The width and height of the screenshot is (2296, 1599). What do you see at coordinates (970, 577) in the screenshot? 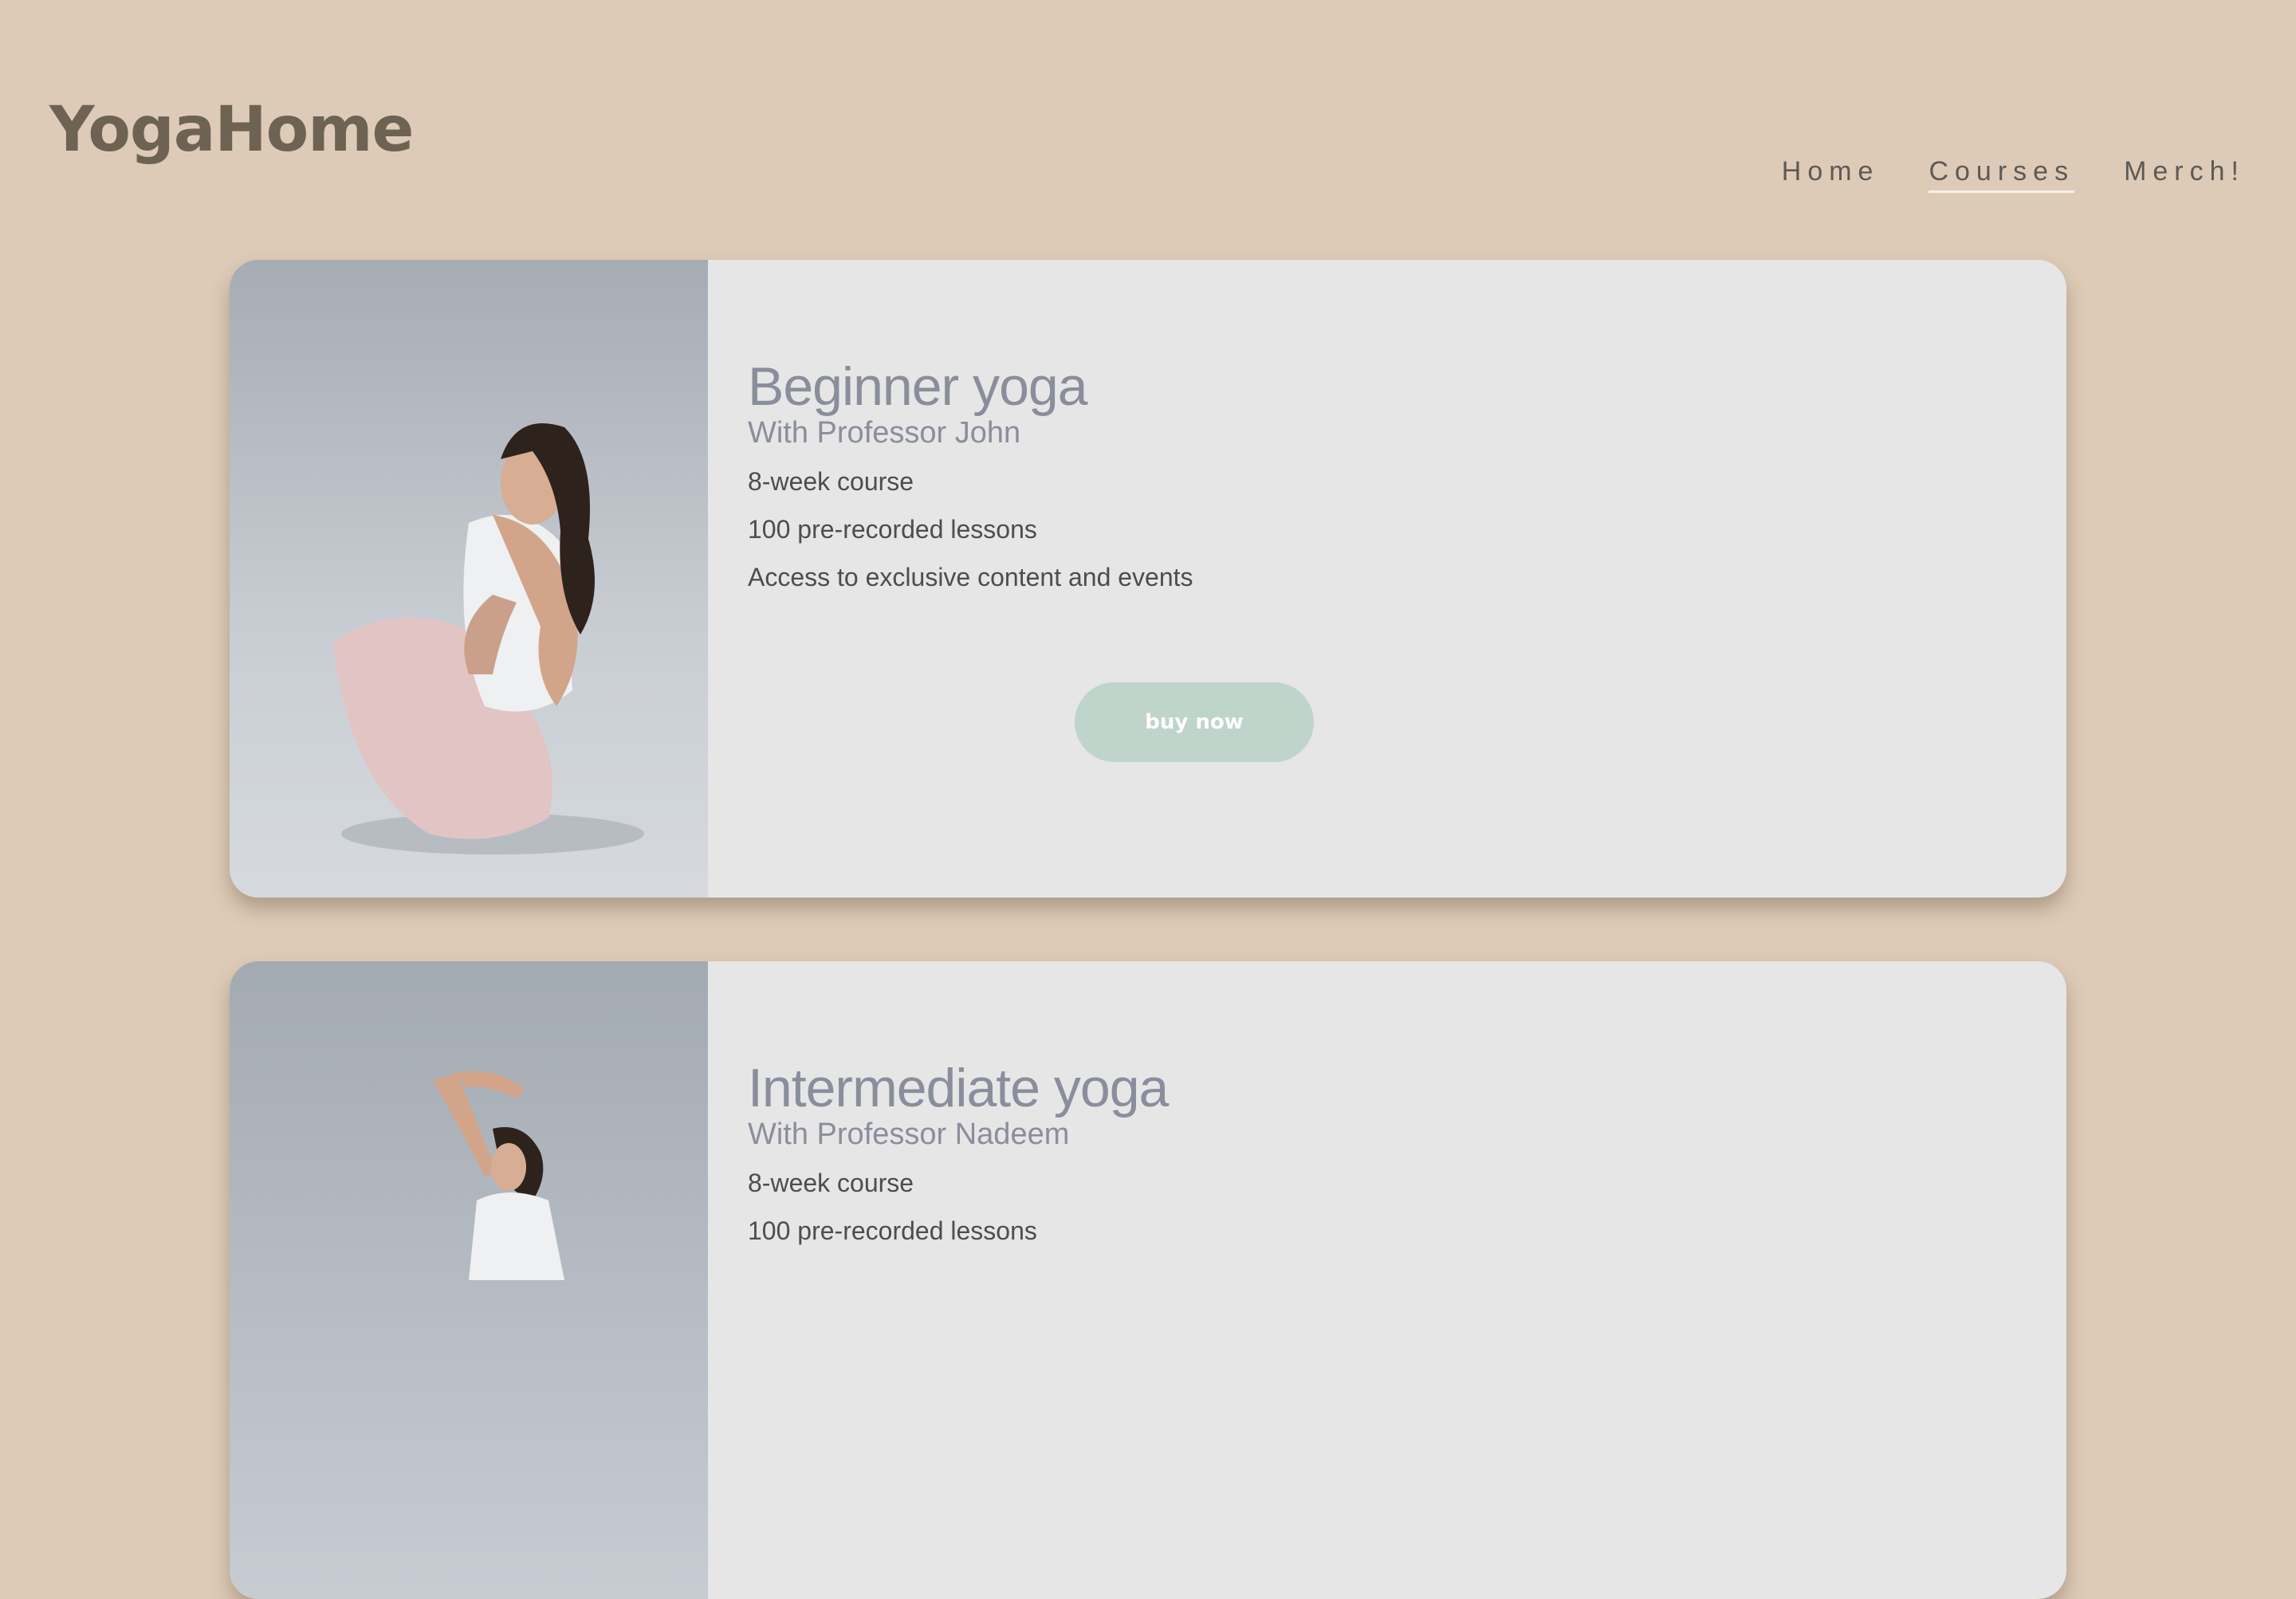
I see `course-feature: Access to exclusive content and events` at bounding box center [970, 577].